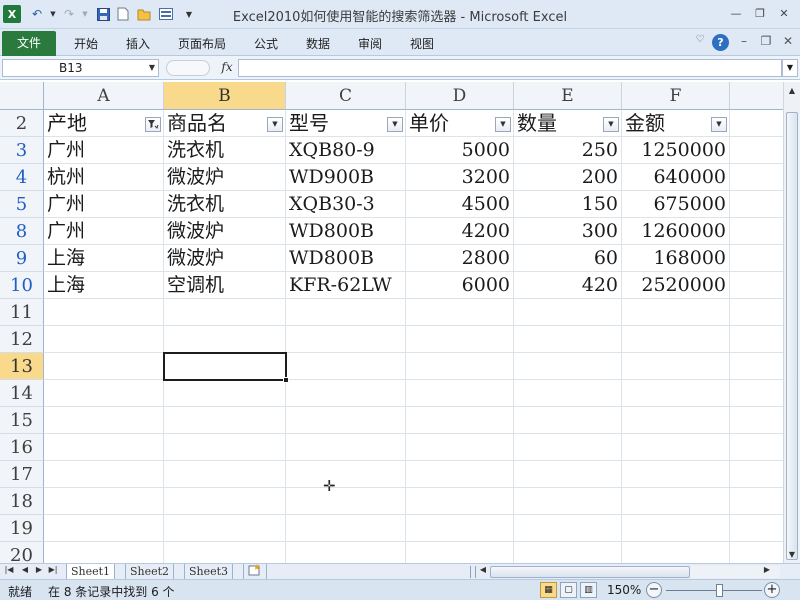 The height and width of the screenshot is (600, 800). I want to click on workbook-close-icon: ✕, so click(788, 43).